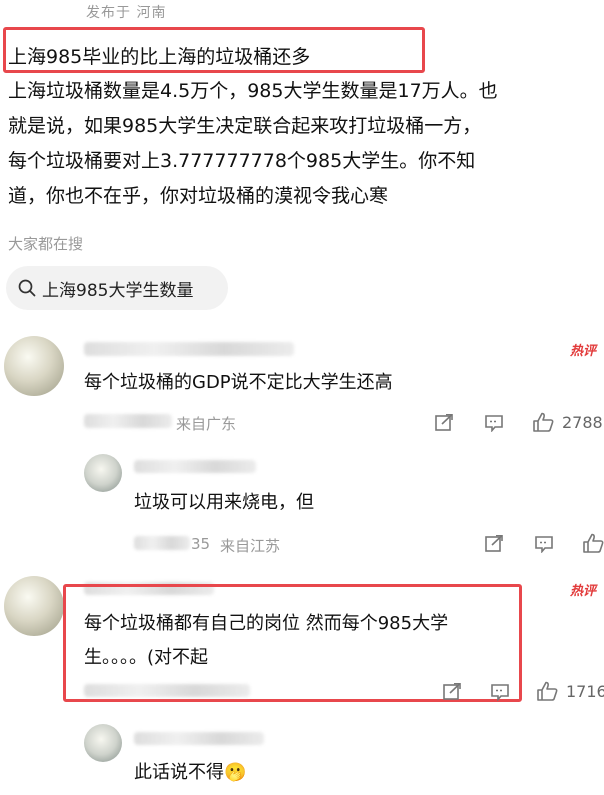 Image resolution: width=604 pixels, height=795 pixels. I want to click on search-chip-label: 上海985大学生数量, so click(118, 290).